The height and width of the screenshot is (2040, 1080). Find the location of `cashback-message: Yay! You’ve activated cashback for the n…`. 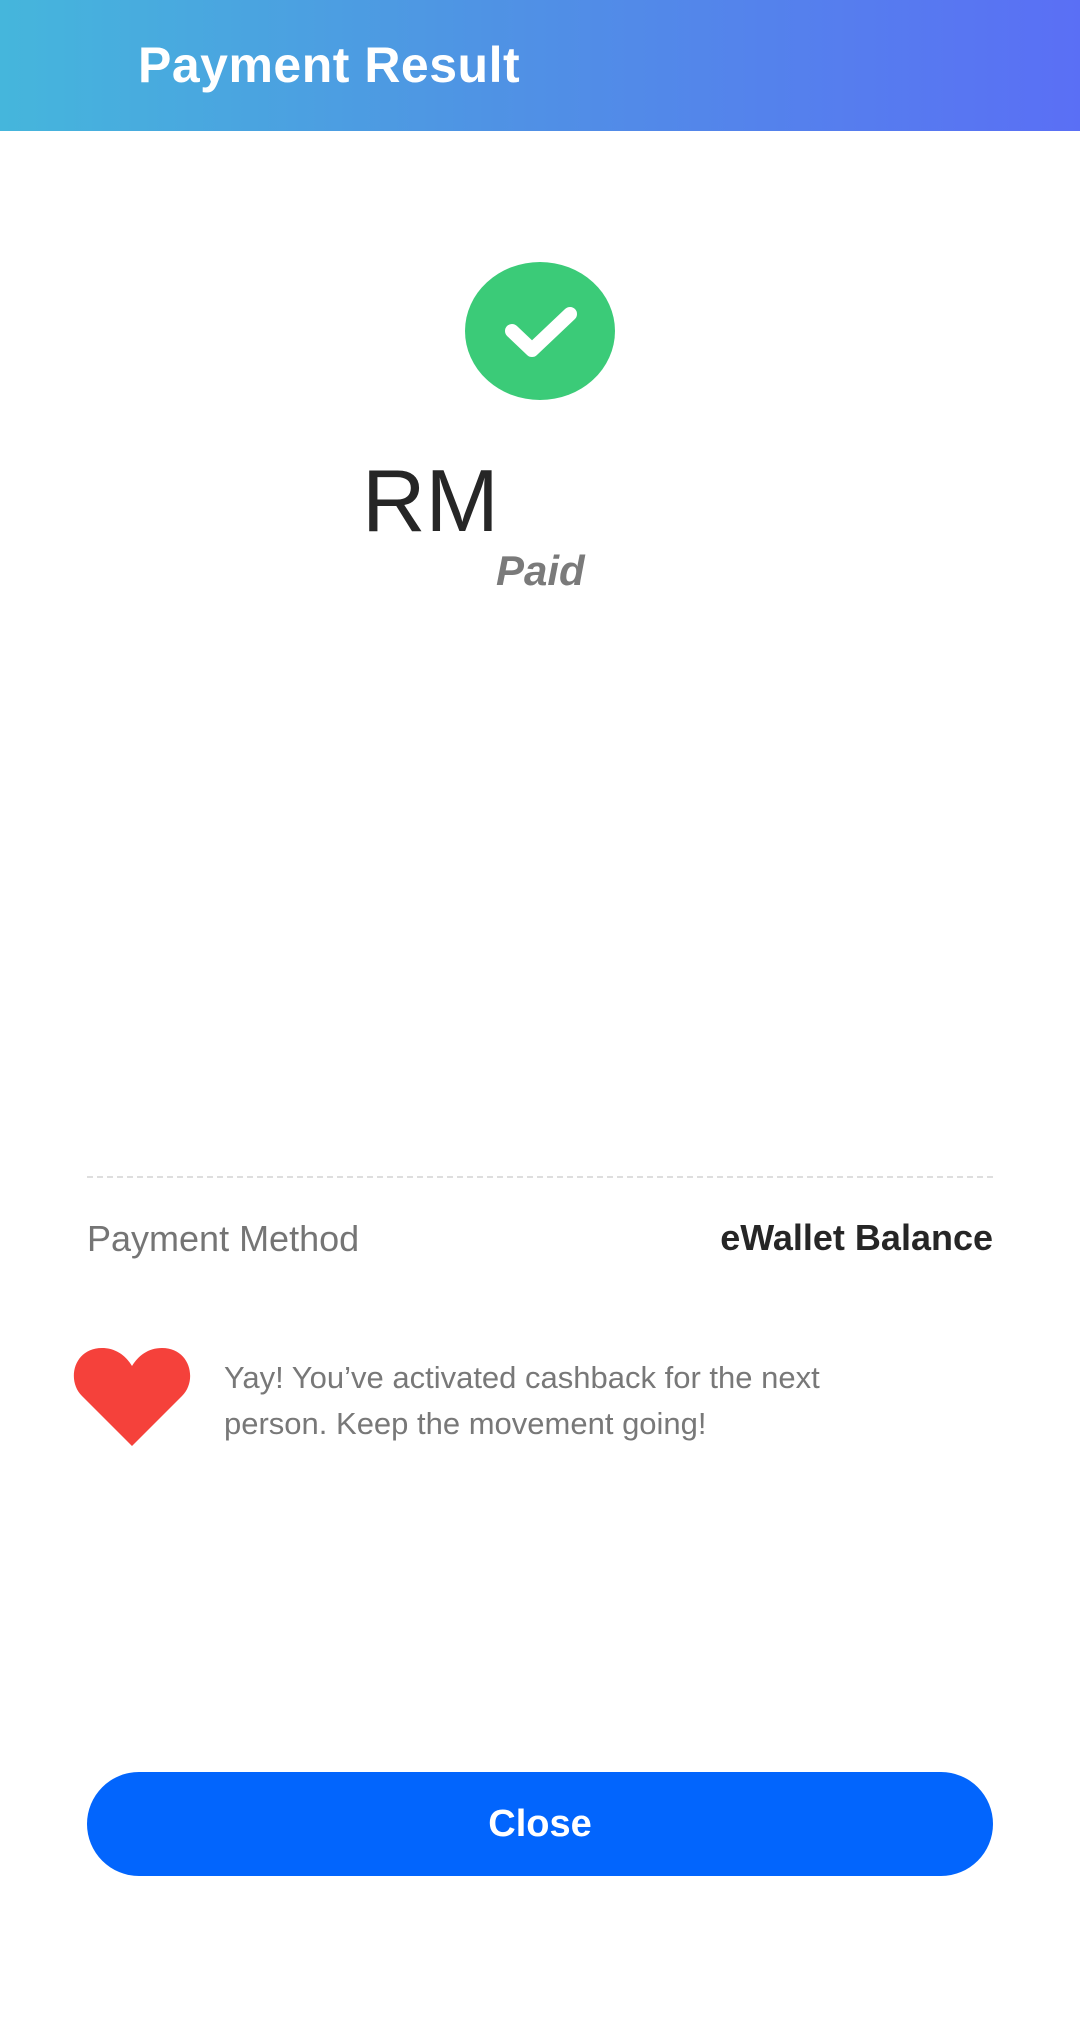

cashback-message: Yay! You’ve activated cashback for the n… is located at coordinates (522, 1400).